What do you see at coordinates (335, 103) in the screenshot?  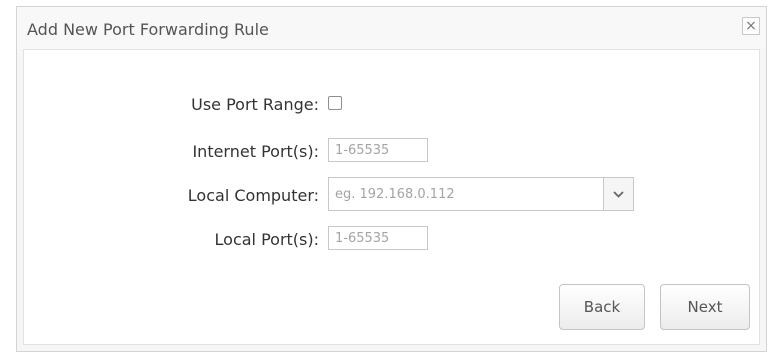 I see `use-port-range-checkbox` at bounding box center [335, 103].